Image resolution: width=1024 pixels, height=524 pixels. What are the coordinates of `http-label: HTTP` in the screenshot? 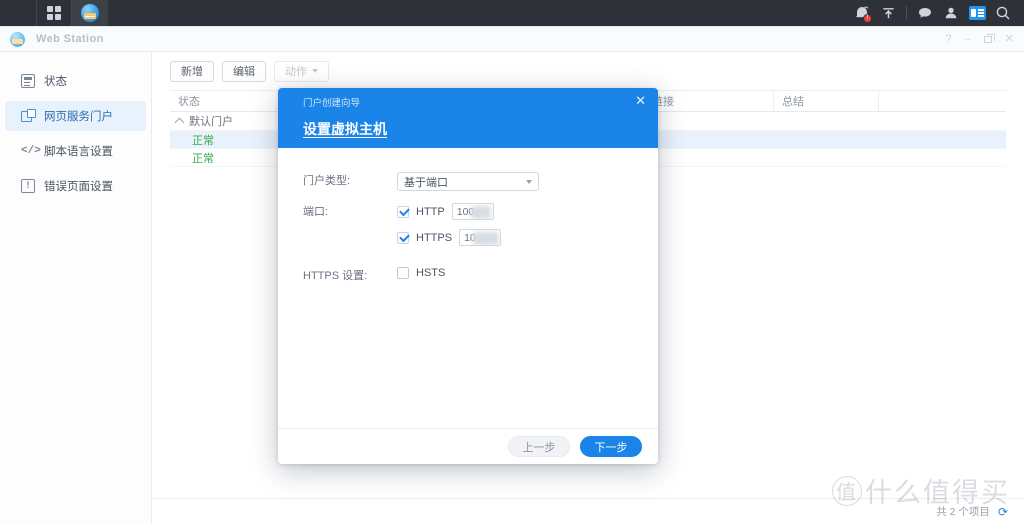 It's located at (430, 211).